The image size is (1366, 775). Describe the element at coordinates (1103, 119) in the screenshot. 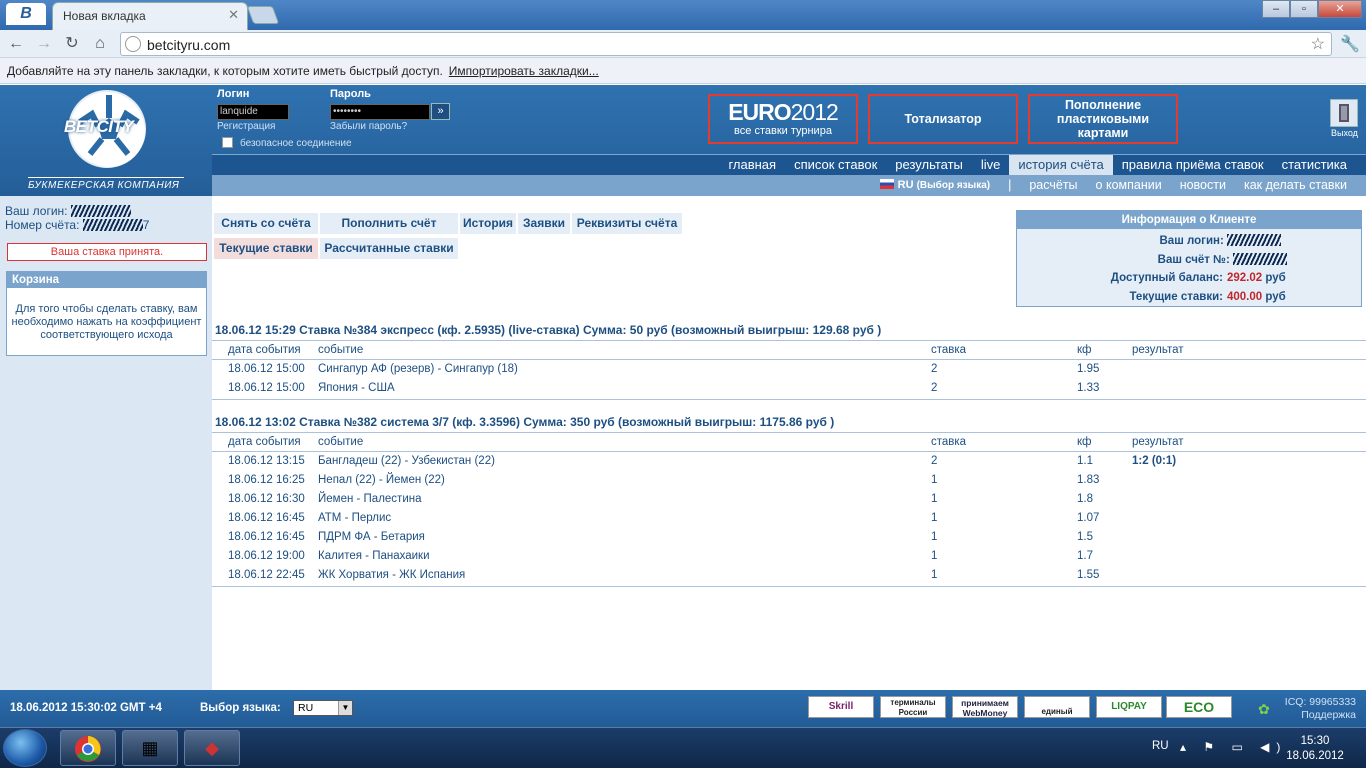

I see `card-topup-button: Пополнение пластиковыми картами` at that location.